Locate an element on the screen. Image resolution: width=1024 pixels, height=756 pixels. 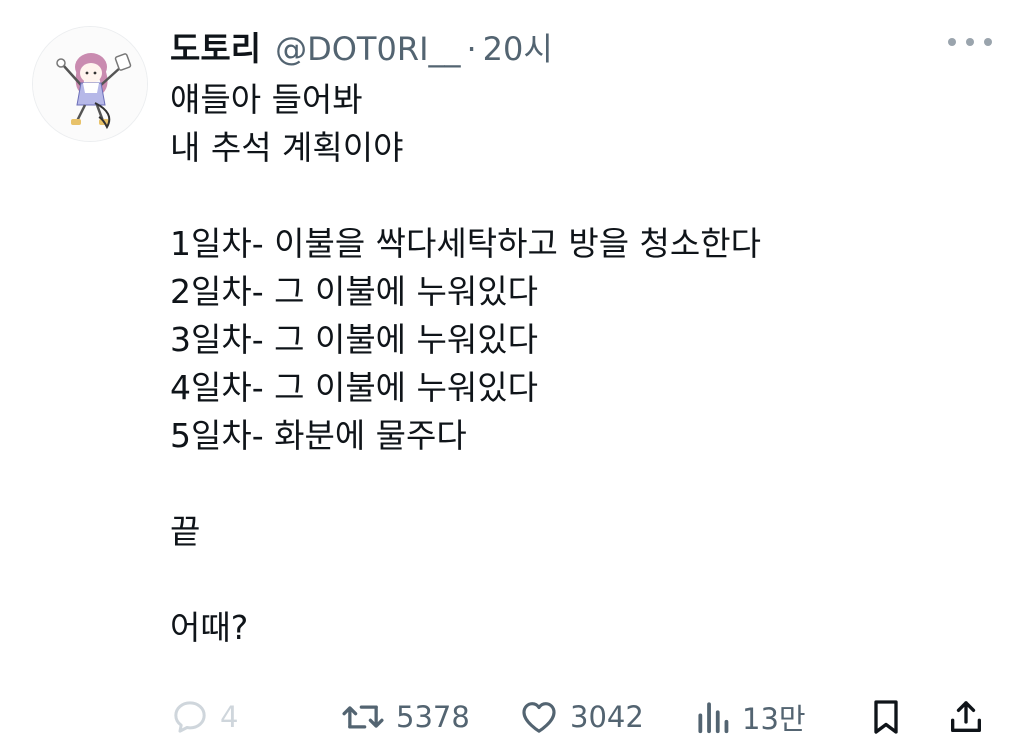
avatar is located at coordinates (90, 84).